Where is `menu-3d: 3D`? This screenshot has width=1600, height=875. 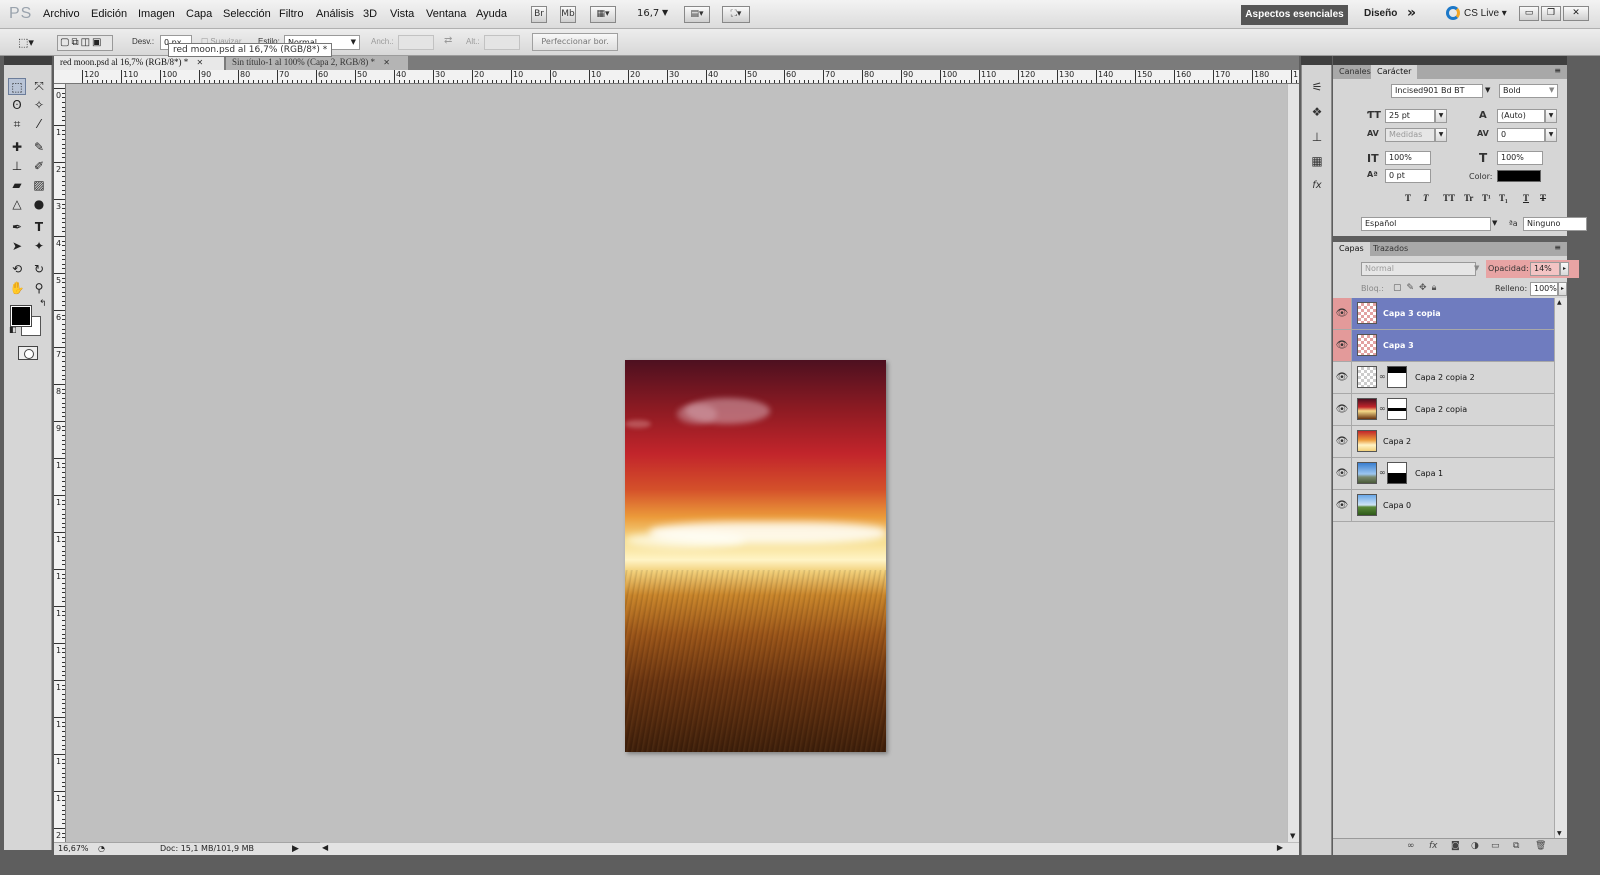
menu-3d: 3D is located at coordinates (370, 14).